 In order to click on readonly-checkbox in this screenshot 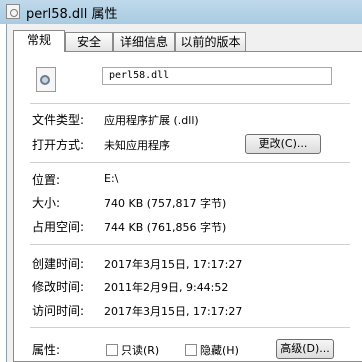, I will do `click(112, 350)`.